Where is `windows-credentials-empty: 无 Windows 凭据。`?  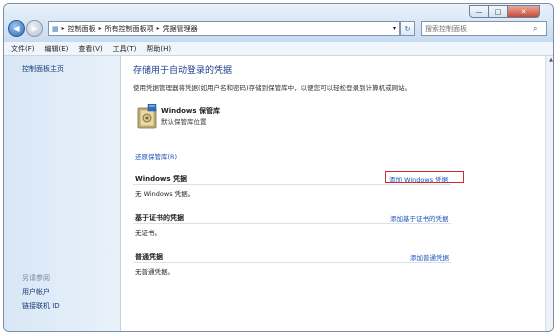 windows-credentials-empty: 无 Windows 凭据。 is located at coordinates (165, 194).